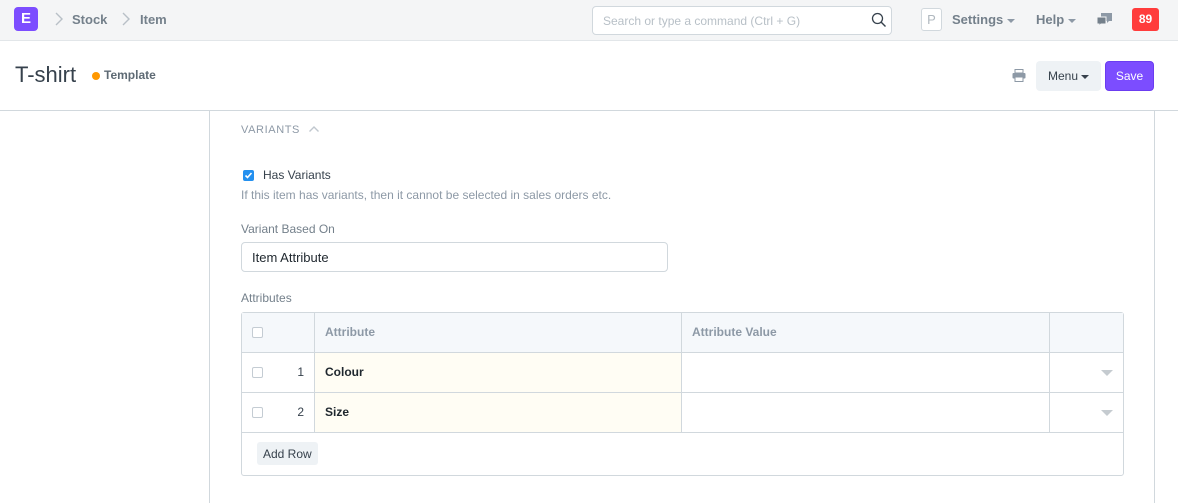 The height and width of the screenshot is (503, 1178). I want to click on avatar: P, so click(931, 19).